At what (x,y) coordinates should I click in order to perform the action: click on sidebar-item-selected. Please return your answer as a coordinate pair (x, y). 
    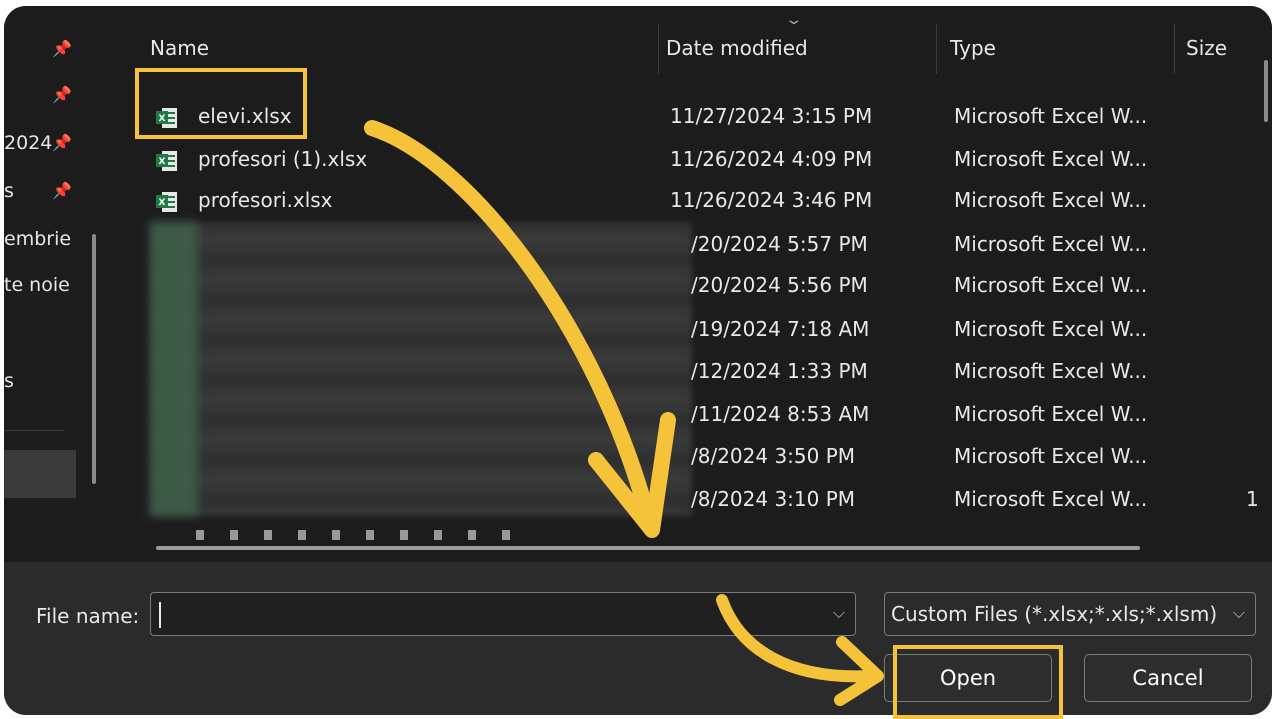
    Looking at the image, I should click on (40, 474).